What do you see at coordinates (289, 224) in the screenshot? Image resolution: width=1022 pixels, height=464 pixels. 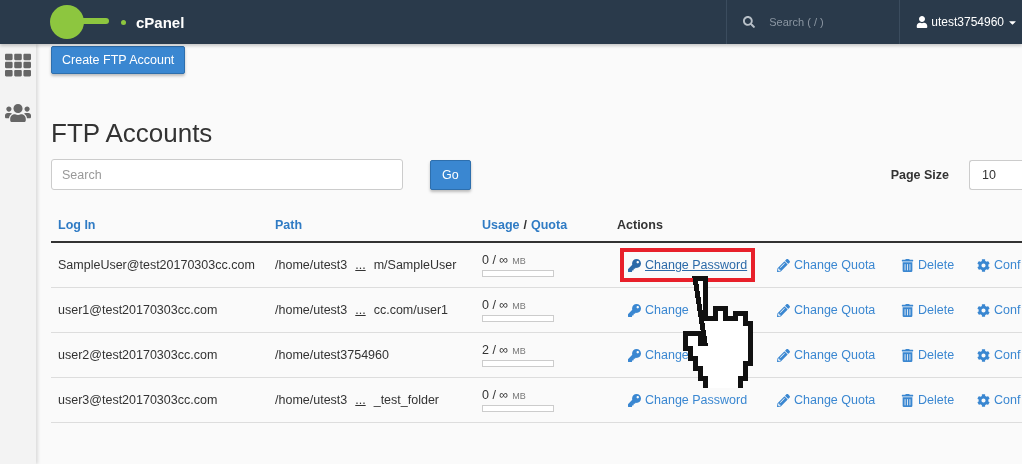 I see `column-sort-link: Path` at bounding box center [289, 224].